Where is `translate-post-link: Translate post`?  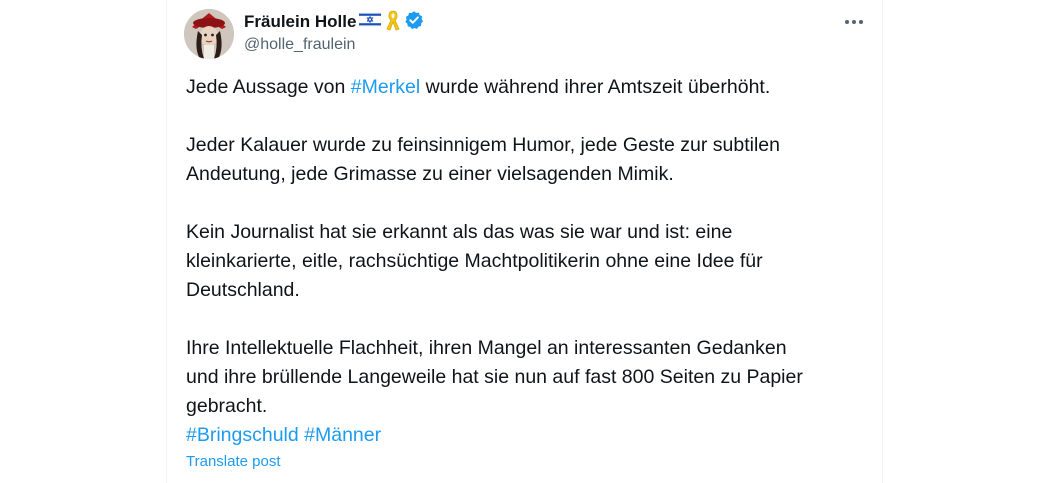 translate-post-link: Translate post is located at coordinates (233, 461).